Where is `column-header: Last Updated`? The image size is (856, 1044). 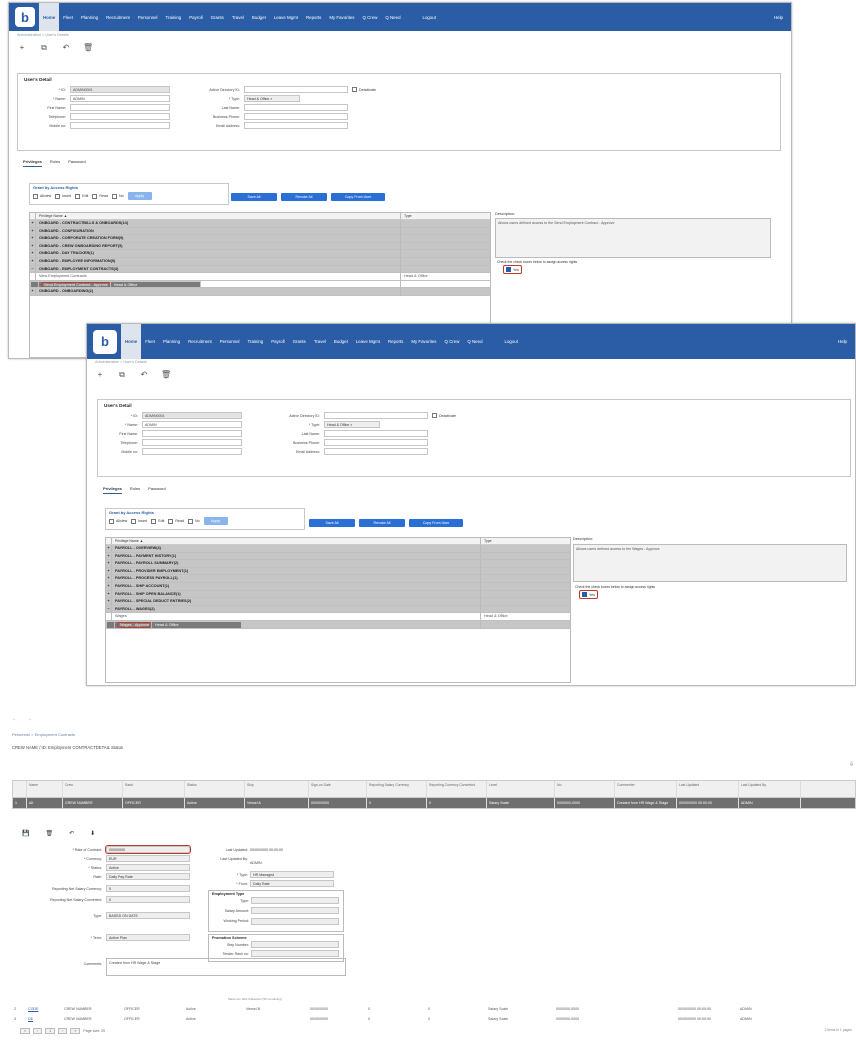
column-header: Last Updated is located at coordinates (708, 789).